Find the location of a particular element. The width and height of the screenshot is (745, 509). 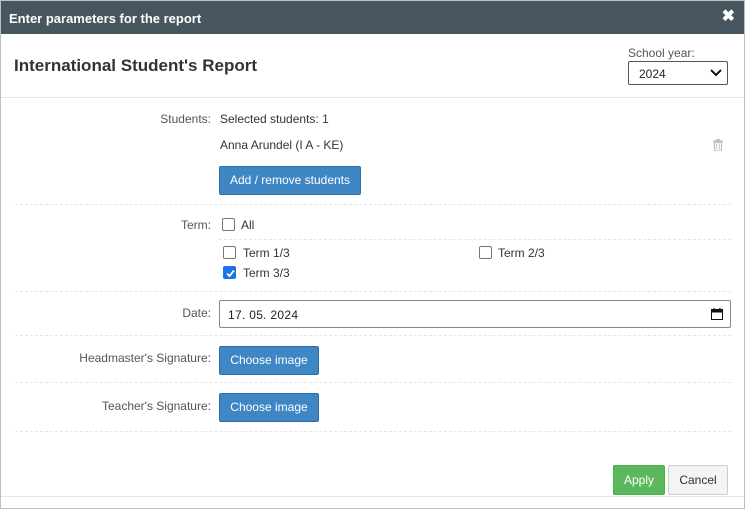

cancel-button: Cancel is located at coordinates (698, 480).